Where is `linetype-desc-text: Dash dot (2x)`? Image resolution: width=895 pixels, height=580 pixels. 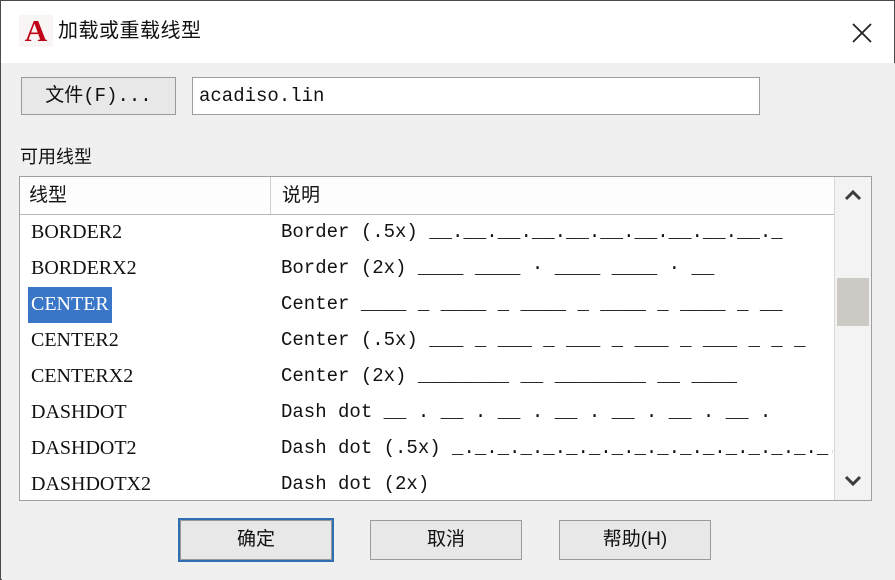
linetype-desc-text: Dash dot (2x) is located at coordinates (355, 484).